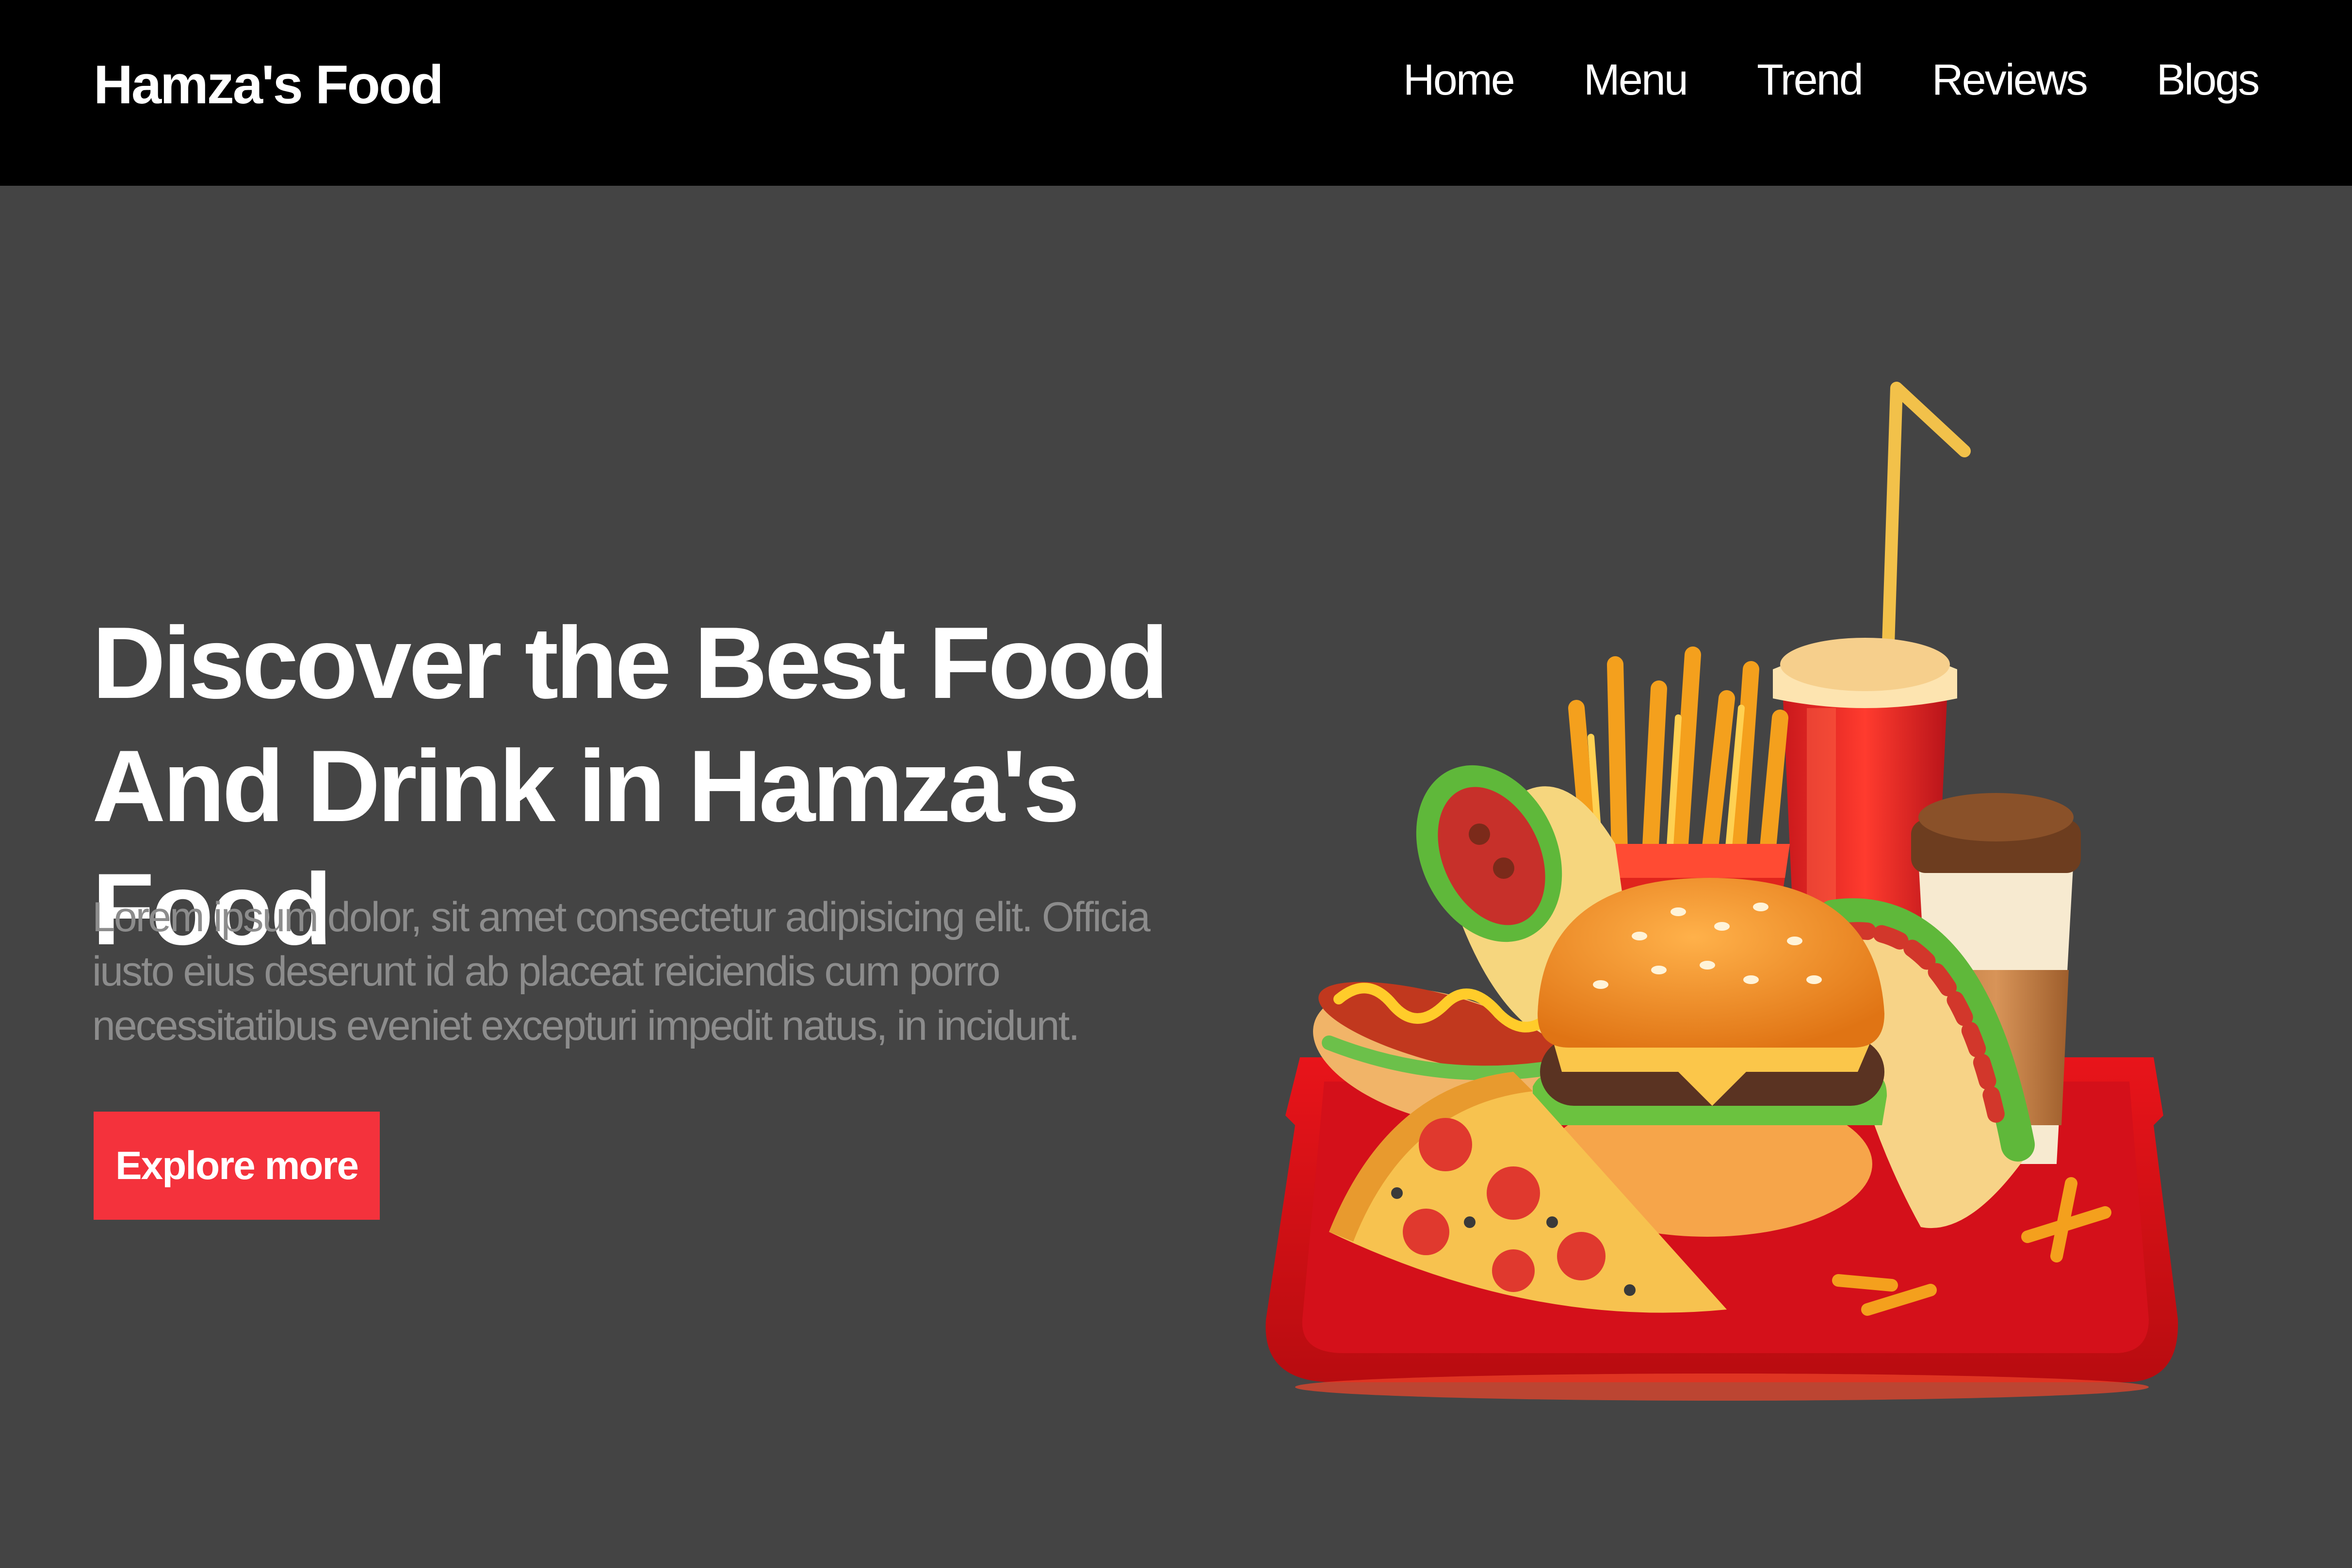 Image resolution: width=2352 pixels, height=1568 pixels. What do you see at coordinates (237, 1166) in the screenshot?
I see `explore-more-button: Explore more` at bounding box center [237, 1166].